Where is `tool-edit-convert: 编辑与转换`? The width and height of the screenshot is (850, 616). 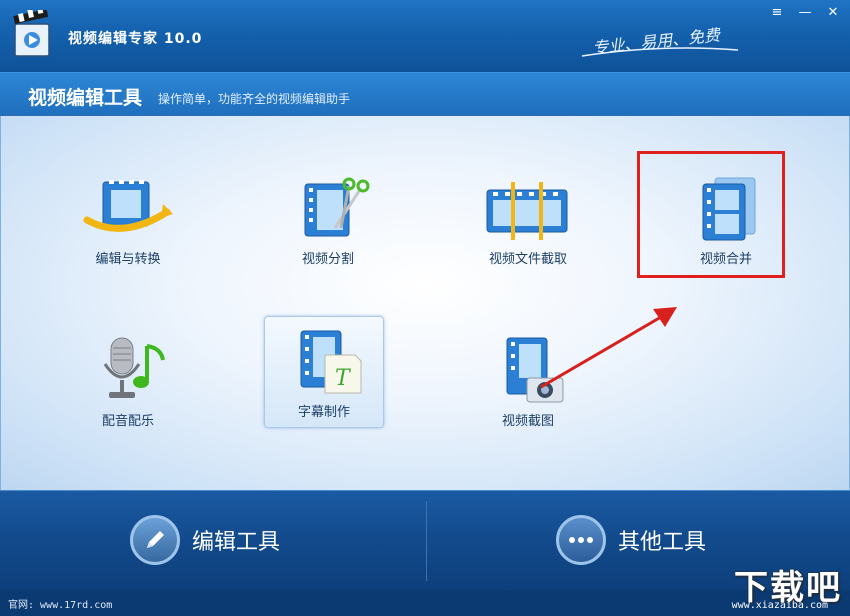
tool-edit-convert: 编辑与转换 is located at coordinates (128, 224).